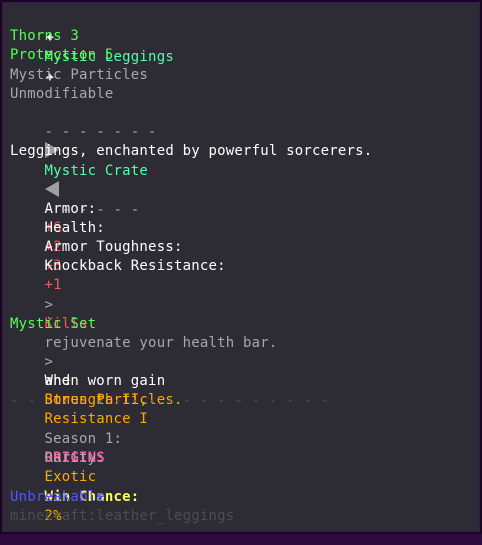 The width and height of the screenshot is (482, 545). What do you see at coordinates (62, 55) in the screenshot?
I see `enchant-protection: Protection 5` at bounding box center [62, 55].